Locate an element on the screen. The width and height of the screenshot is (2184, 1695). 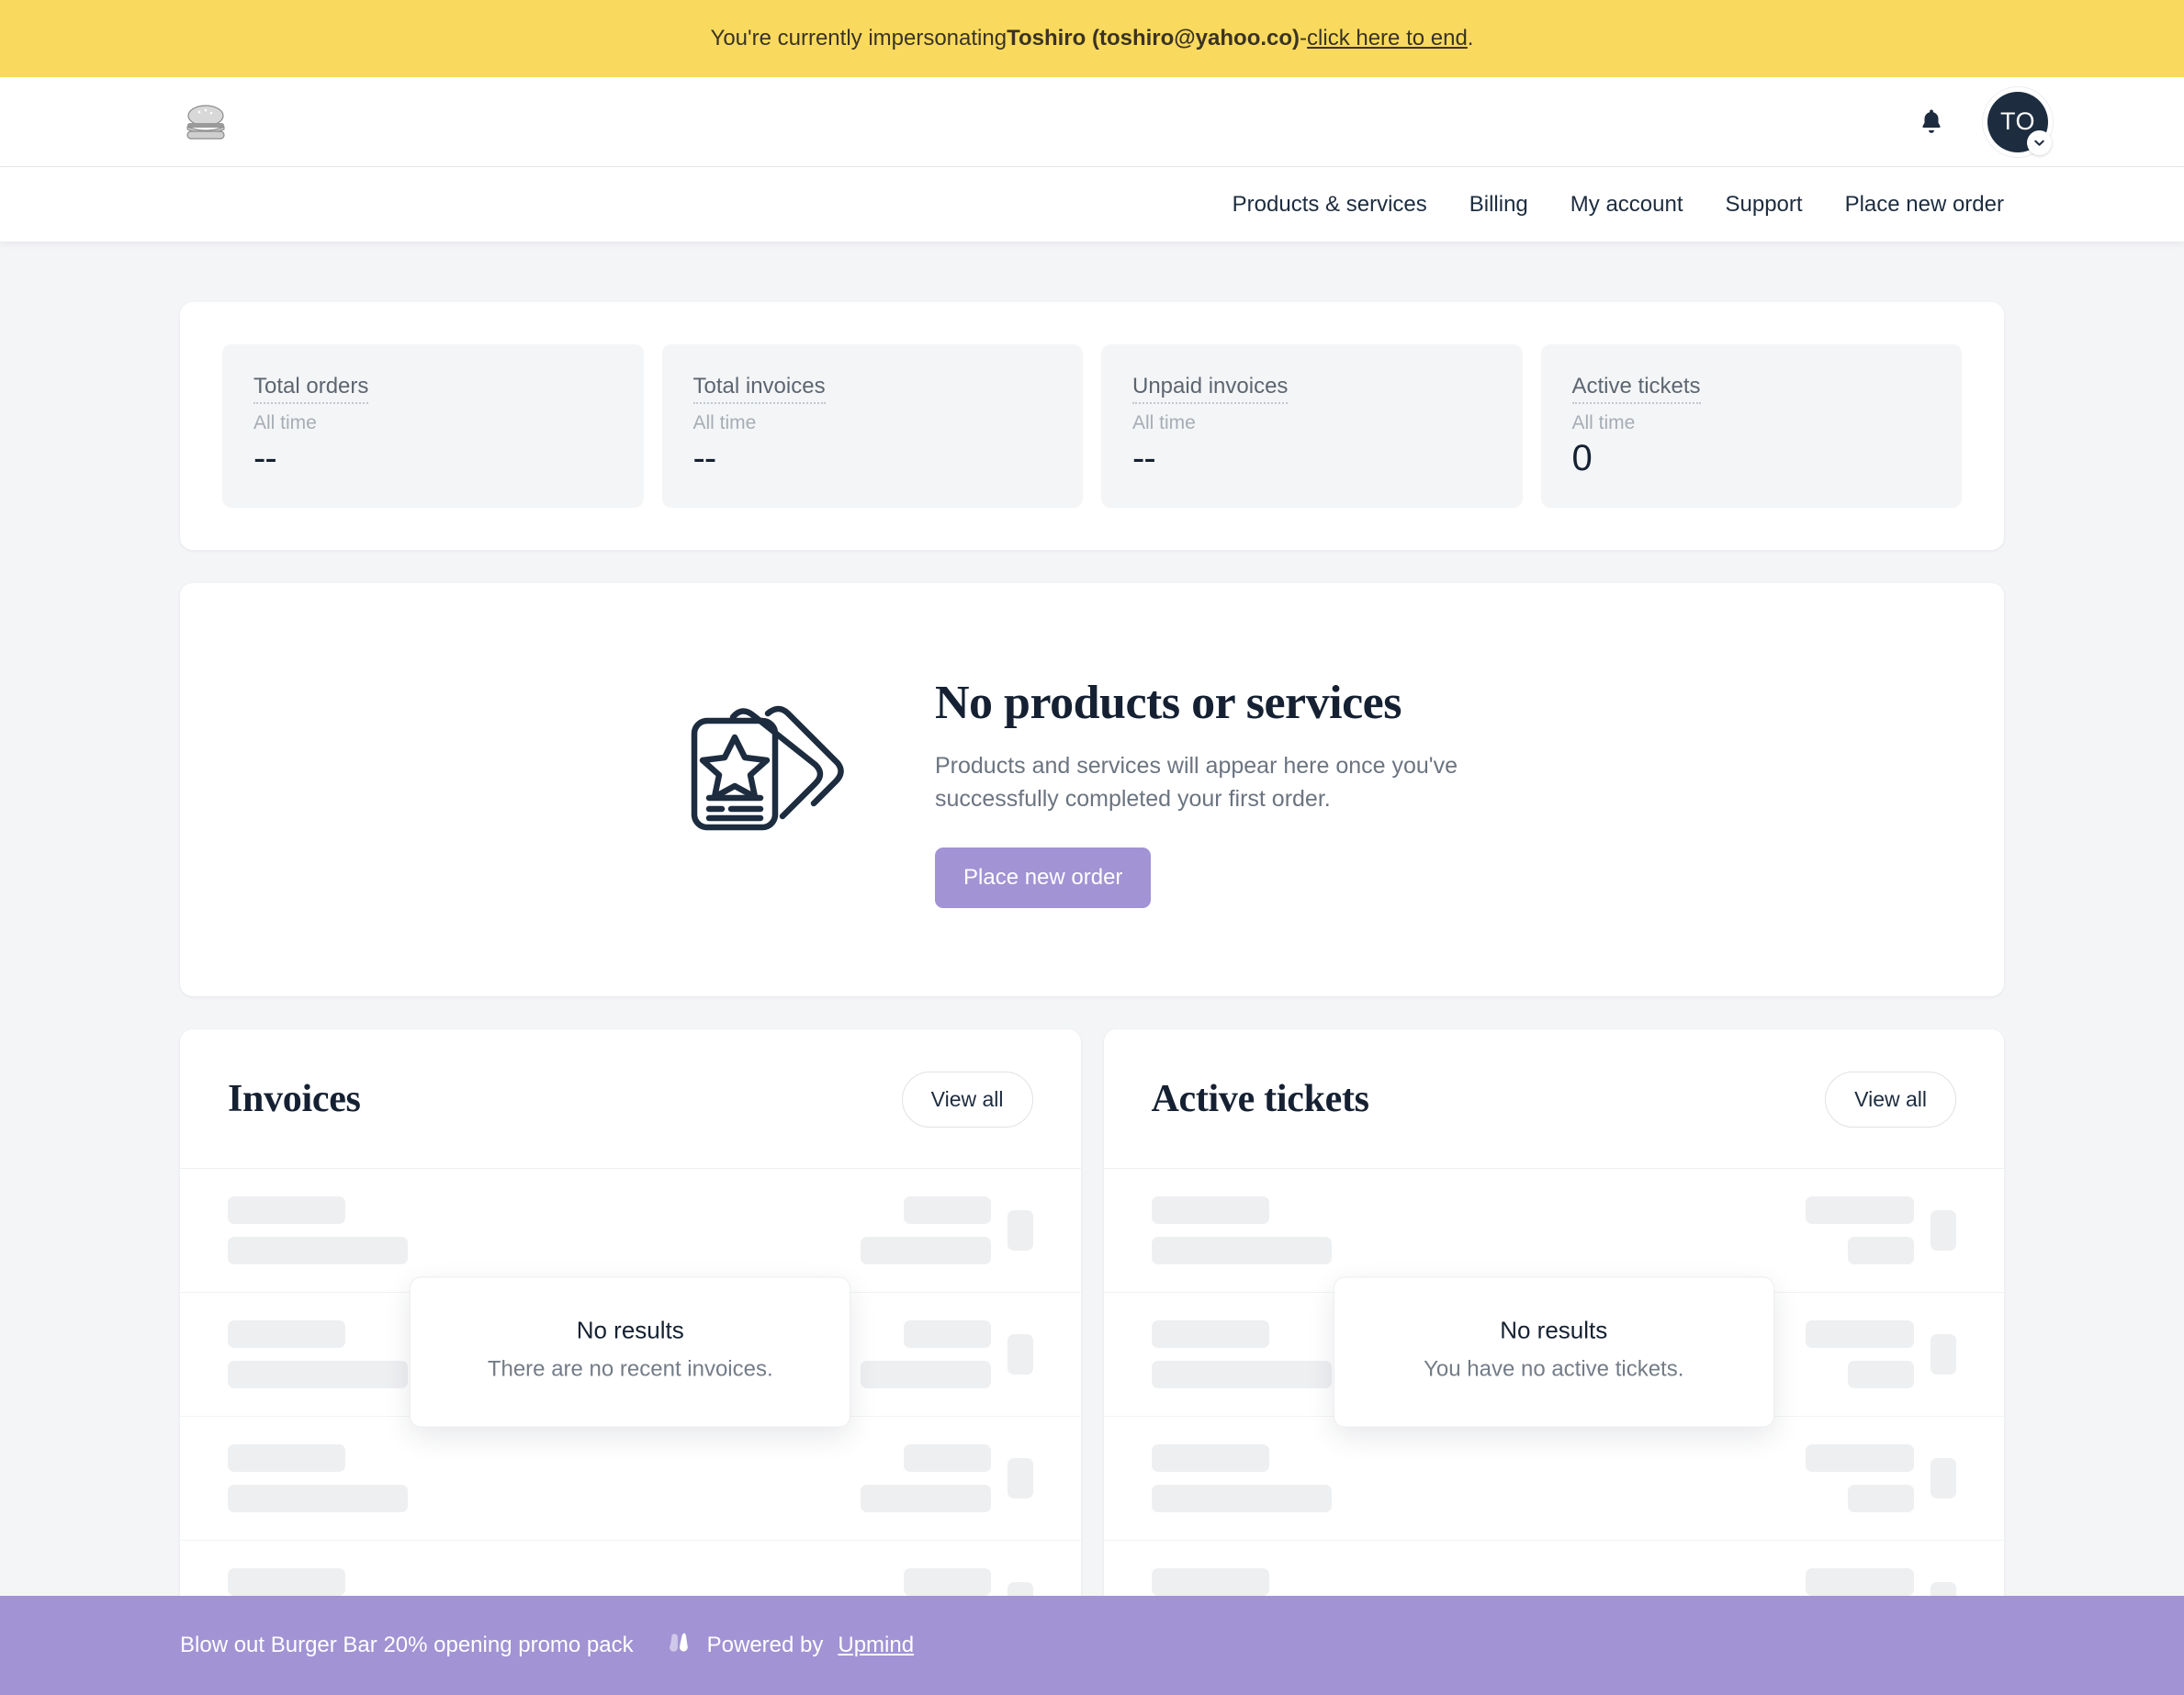
invoices-no-results: No results There are no recent invoices. is located at coordinates (630, 1352).